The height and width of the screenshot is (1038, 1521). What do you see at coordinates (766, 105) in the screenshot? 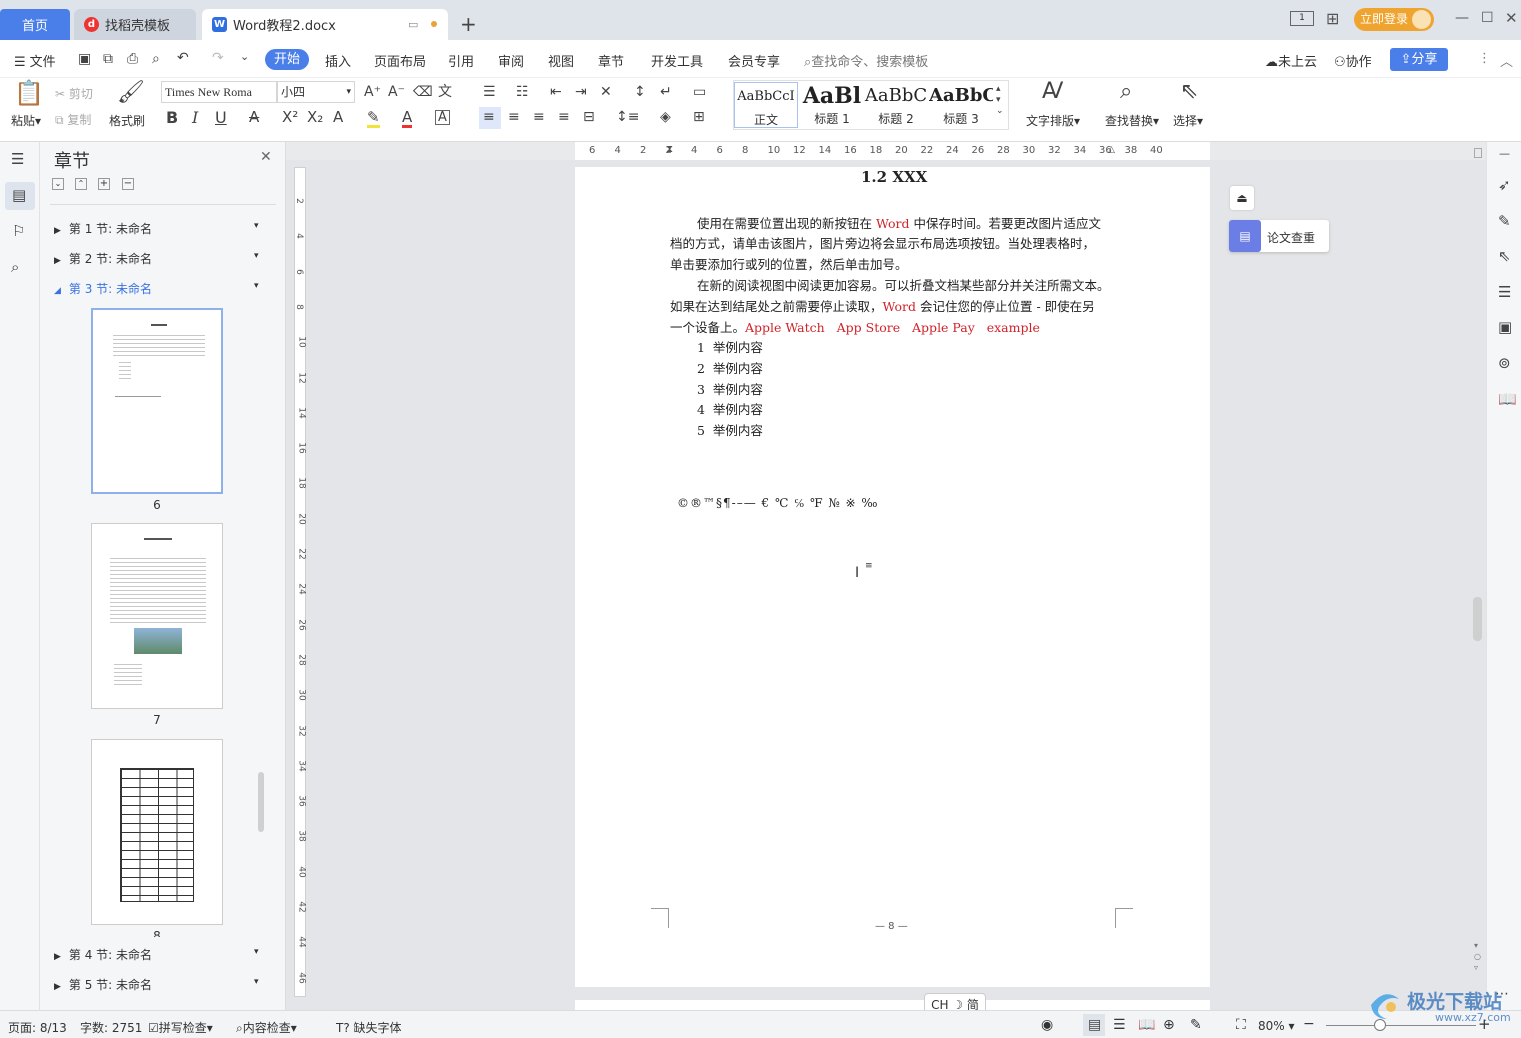
I see `style-normal: AaBbCcI 正文` at bounding box center [766, 105].